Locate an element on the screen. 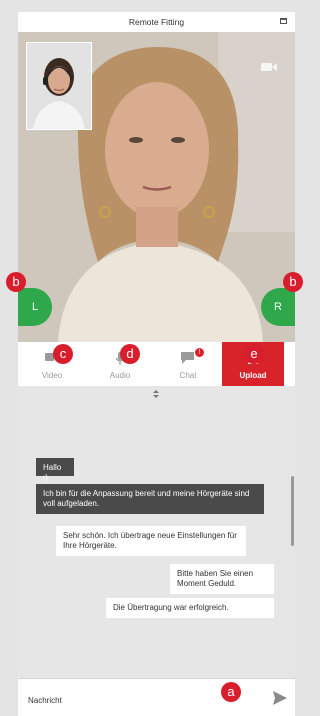  audio-button: Audio is located at coordinates (120, 364).